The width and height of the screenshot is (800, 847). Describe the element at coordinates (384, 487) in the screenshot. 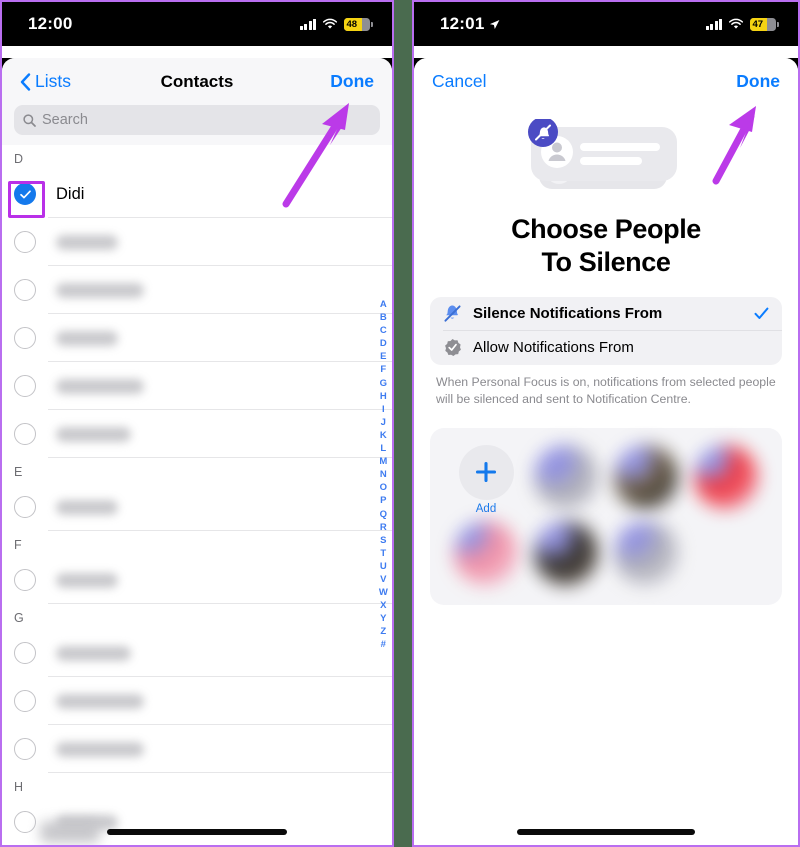

I see `alpha-index-letter: O` at that location.